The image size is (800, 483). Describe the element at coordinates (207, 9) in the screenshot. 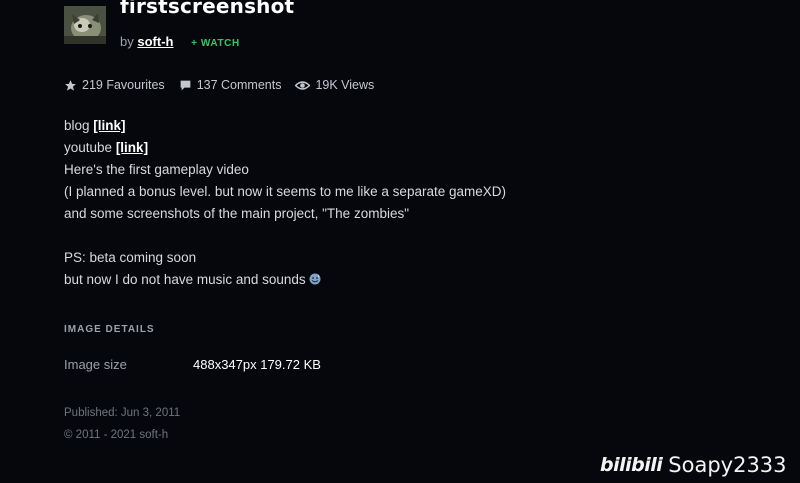

I see `page-title: firstscreenshot` at that location.